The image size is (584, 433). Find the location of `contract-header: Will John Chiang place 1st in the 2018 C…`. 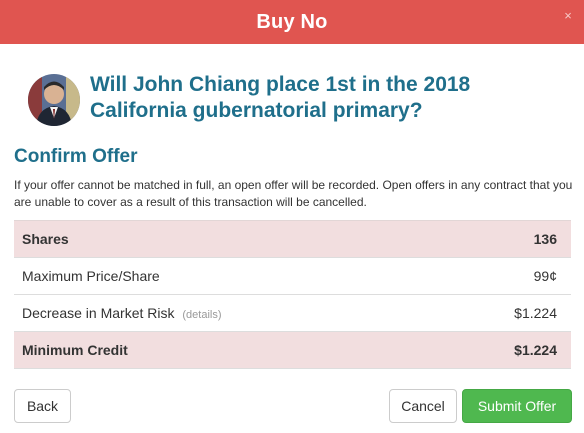

contract-header: Will John Chiang place 1st in the 2018 C… is located at coordinates (298, 101).